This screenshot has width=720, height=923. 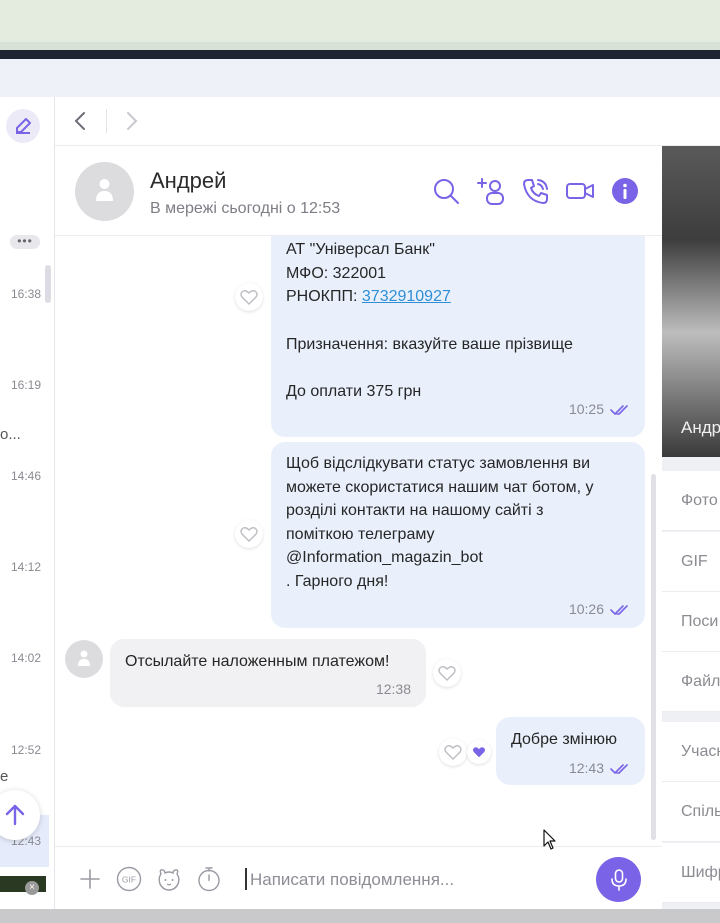 What do you see at coordinates (691, 682) in the screenshot?
I see `panel-item-files: Файл` at bounding box center [691, 682].